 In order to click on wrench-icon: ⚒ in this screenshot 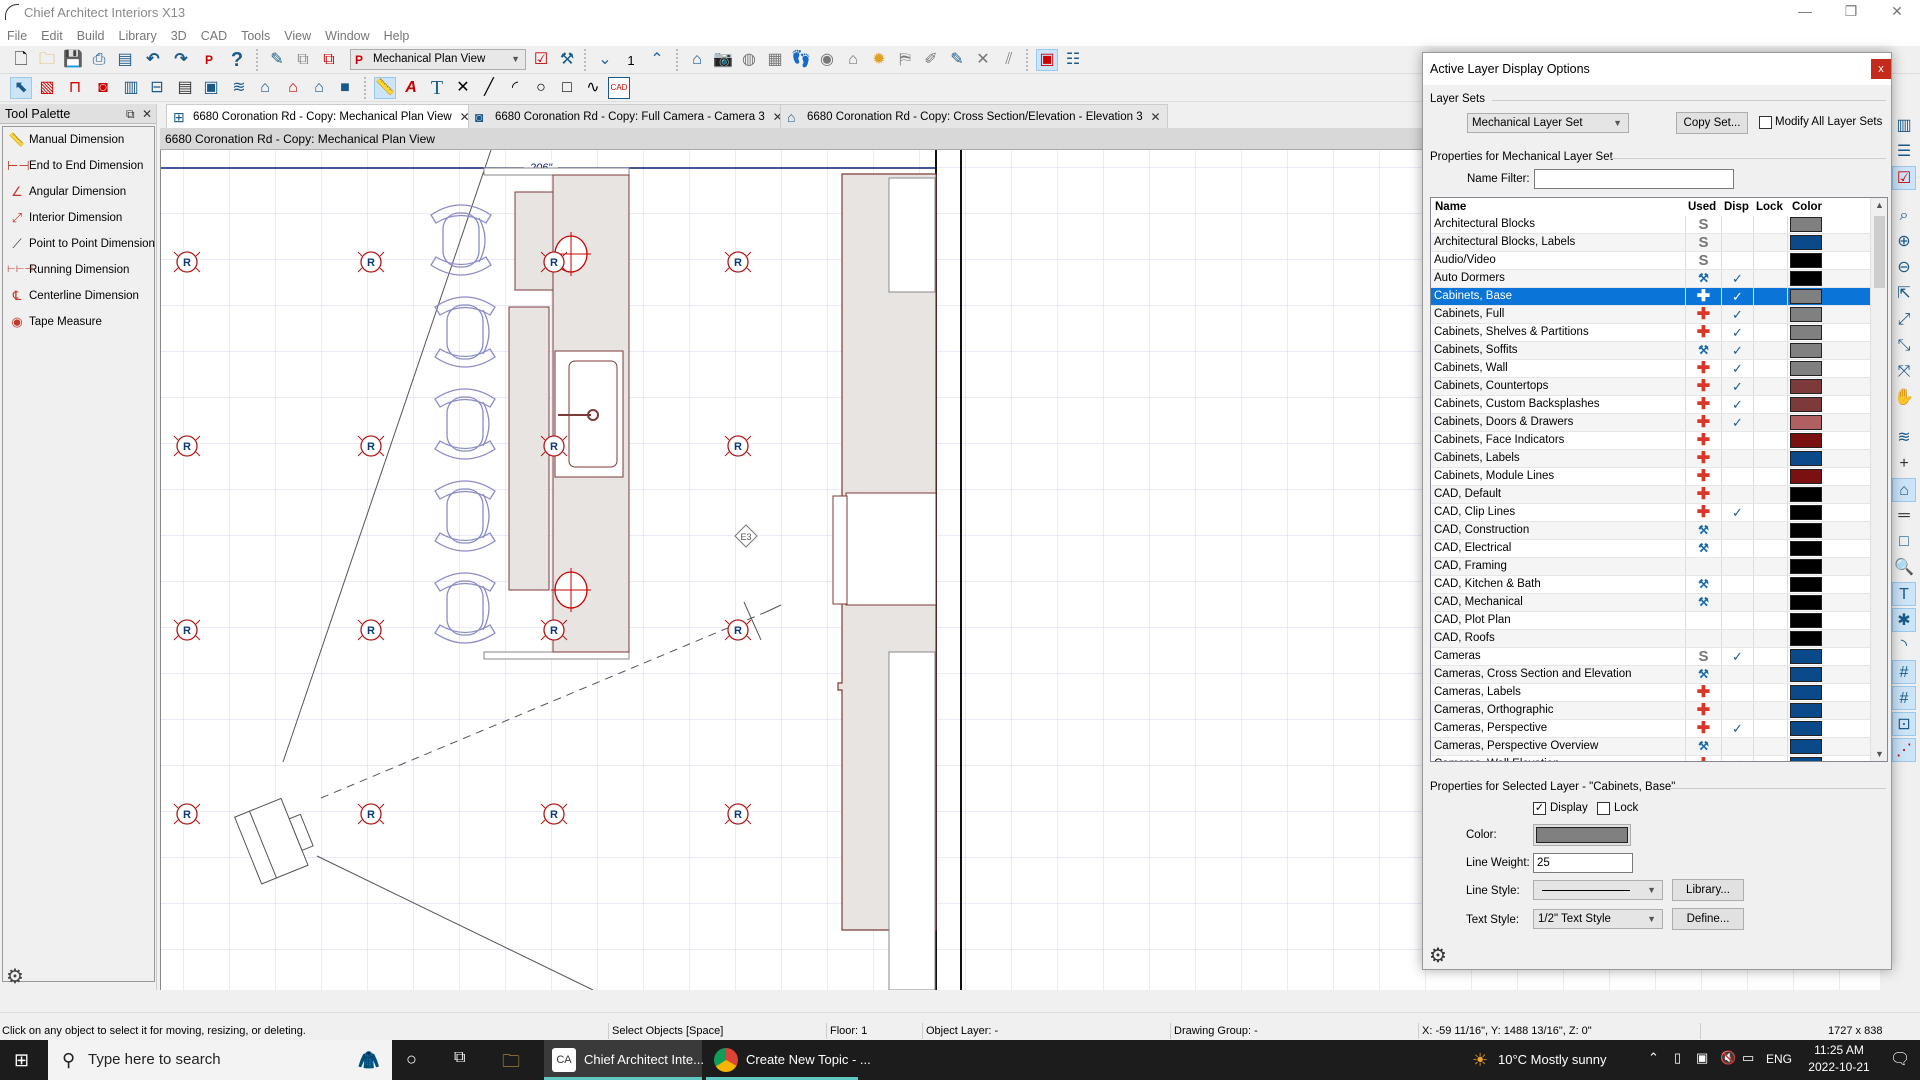, I will do `click(567, 60)`.